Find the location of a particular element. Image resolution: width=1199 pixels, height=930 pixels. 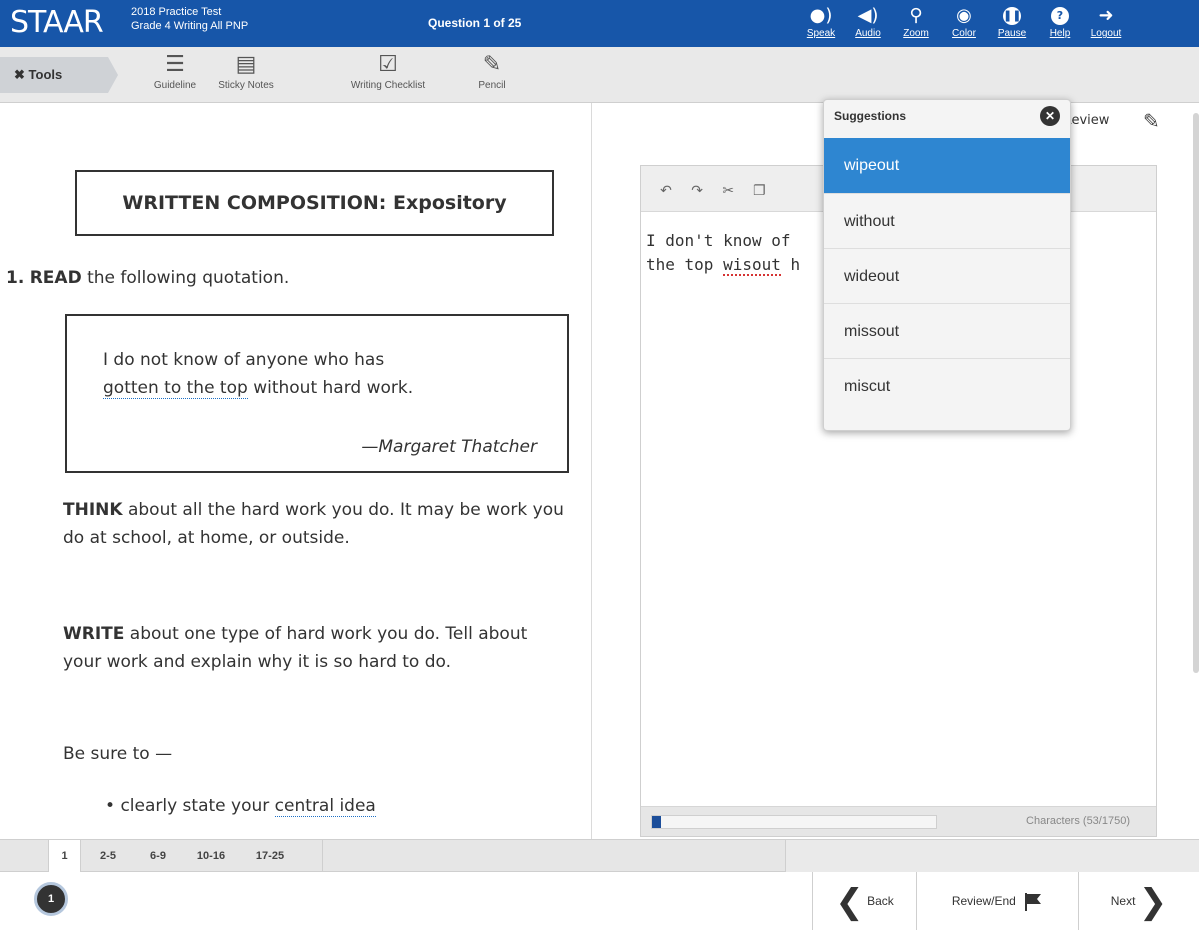

bullet-prefix: clearly state your is located at coordinates (195, 806).